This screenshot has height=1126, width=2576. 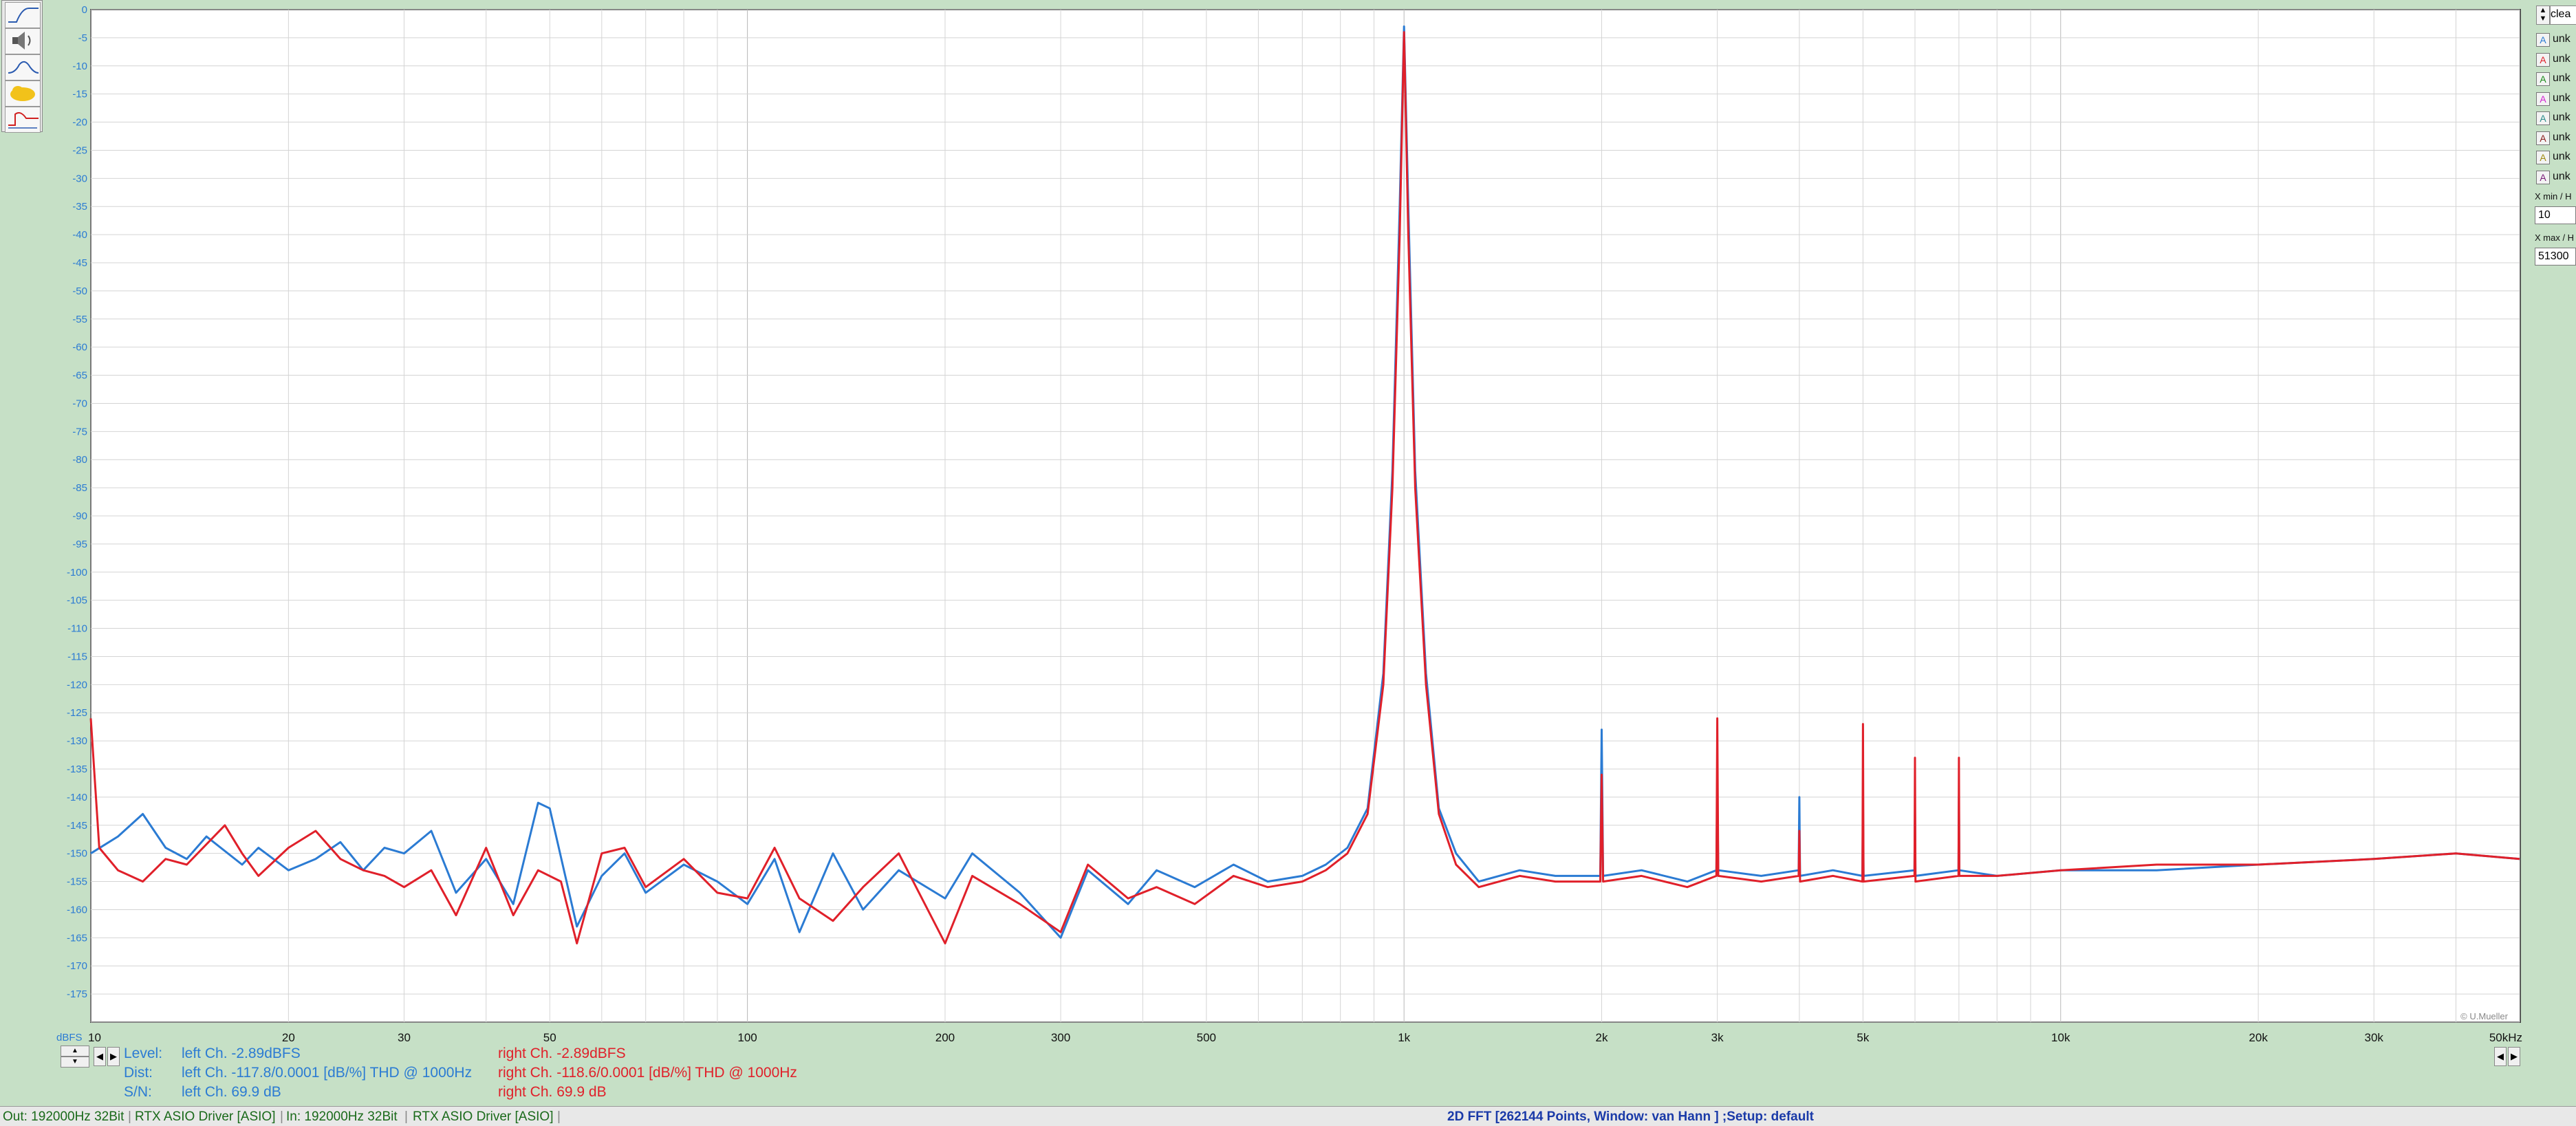 I want to click on xmin-input, so click(x=2555, y=215).